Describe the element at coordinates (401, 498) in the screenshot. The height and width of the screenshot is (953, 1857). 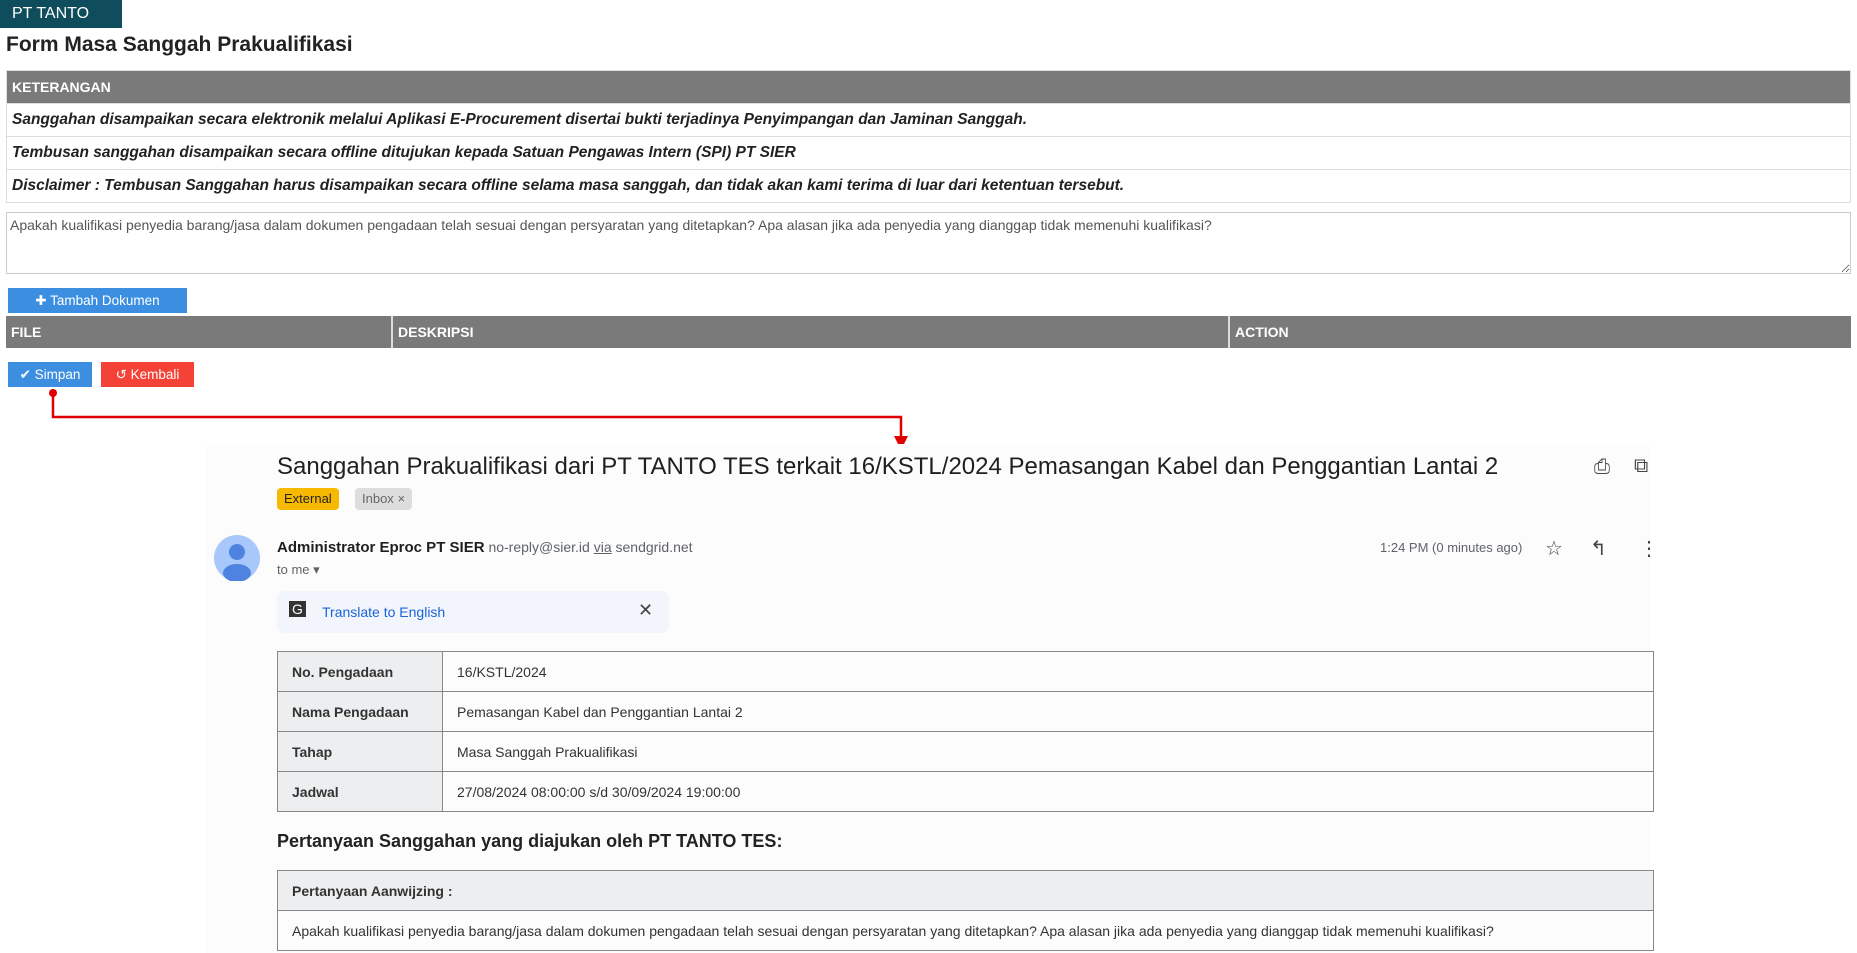
I see `remove-label-icon: ×` at that location.